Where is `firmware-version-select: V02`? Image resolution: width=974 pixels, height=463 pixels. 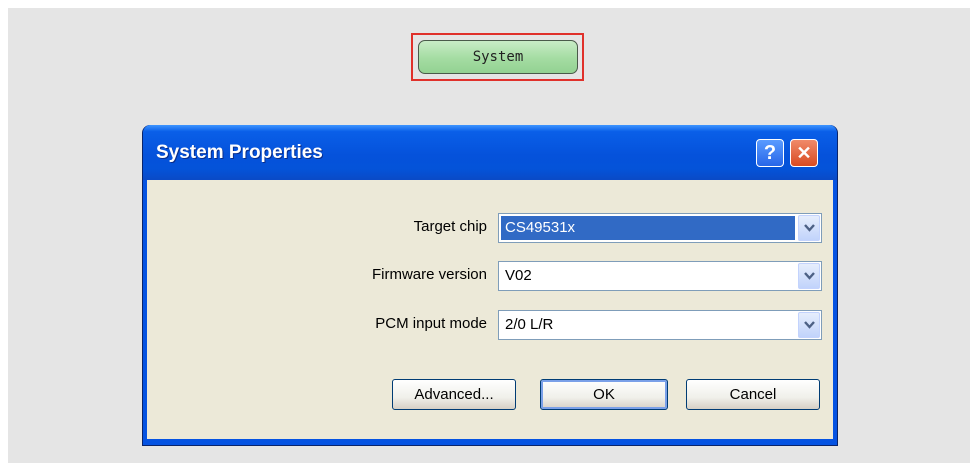
firmware-version-select: V02 is located at coordinates (660, 276).